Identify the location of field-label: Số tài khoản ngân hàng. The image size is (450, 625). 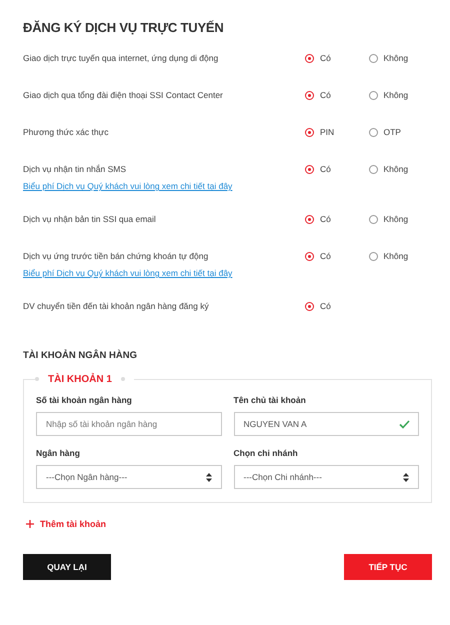
(84, 400).